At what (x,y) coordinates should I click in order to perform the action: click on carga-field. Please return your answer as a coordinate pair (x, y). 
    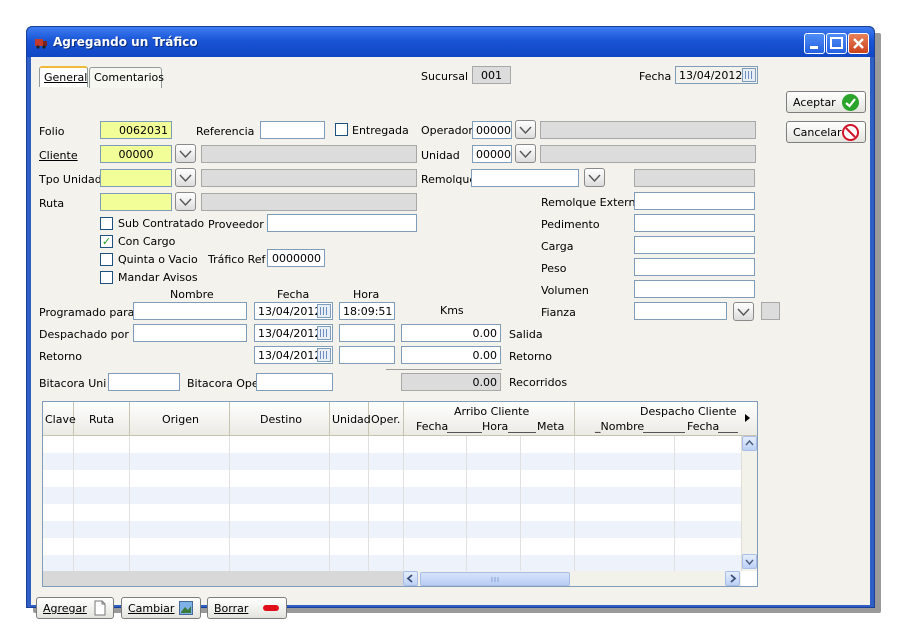
    Looking at the image, I should click on (694, 245).